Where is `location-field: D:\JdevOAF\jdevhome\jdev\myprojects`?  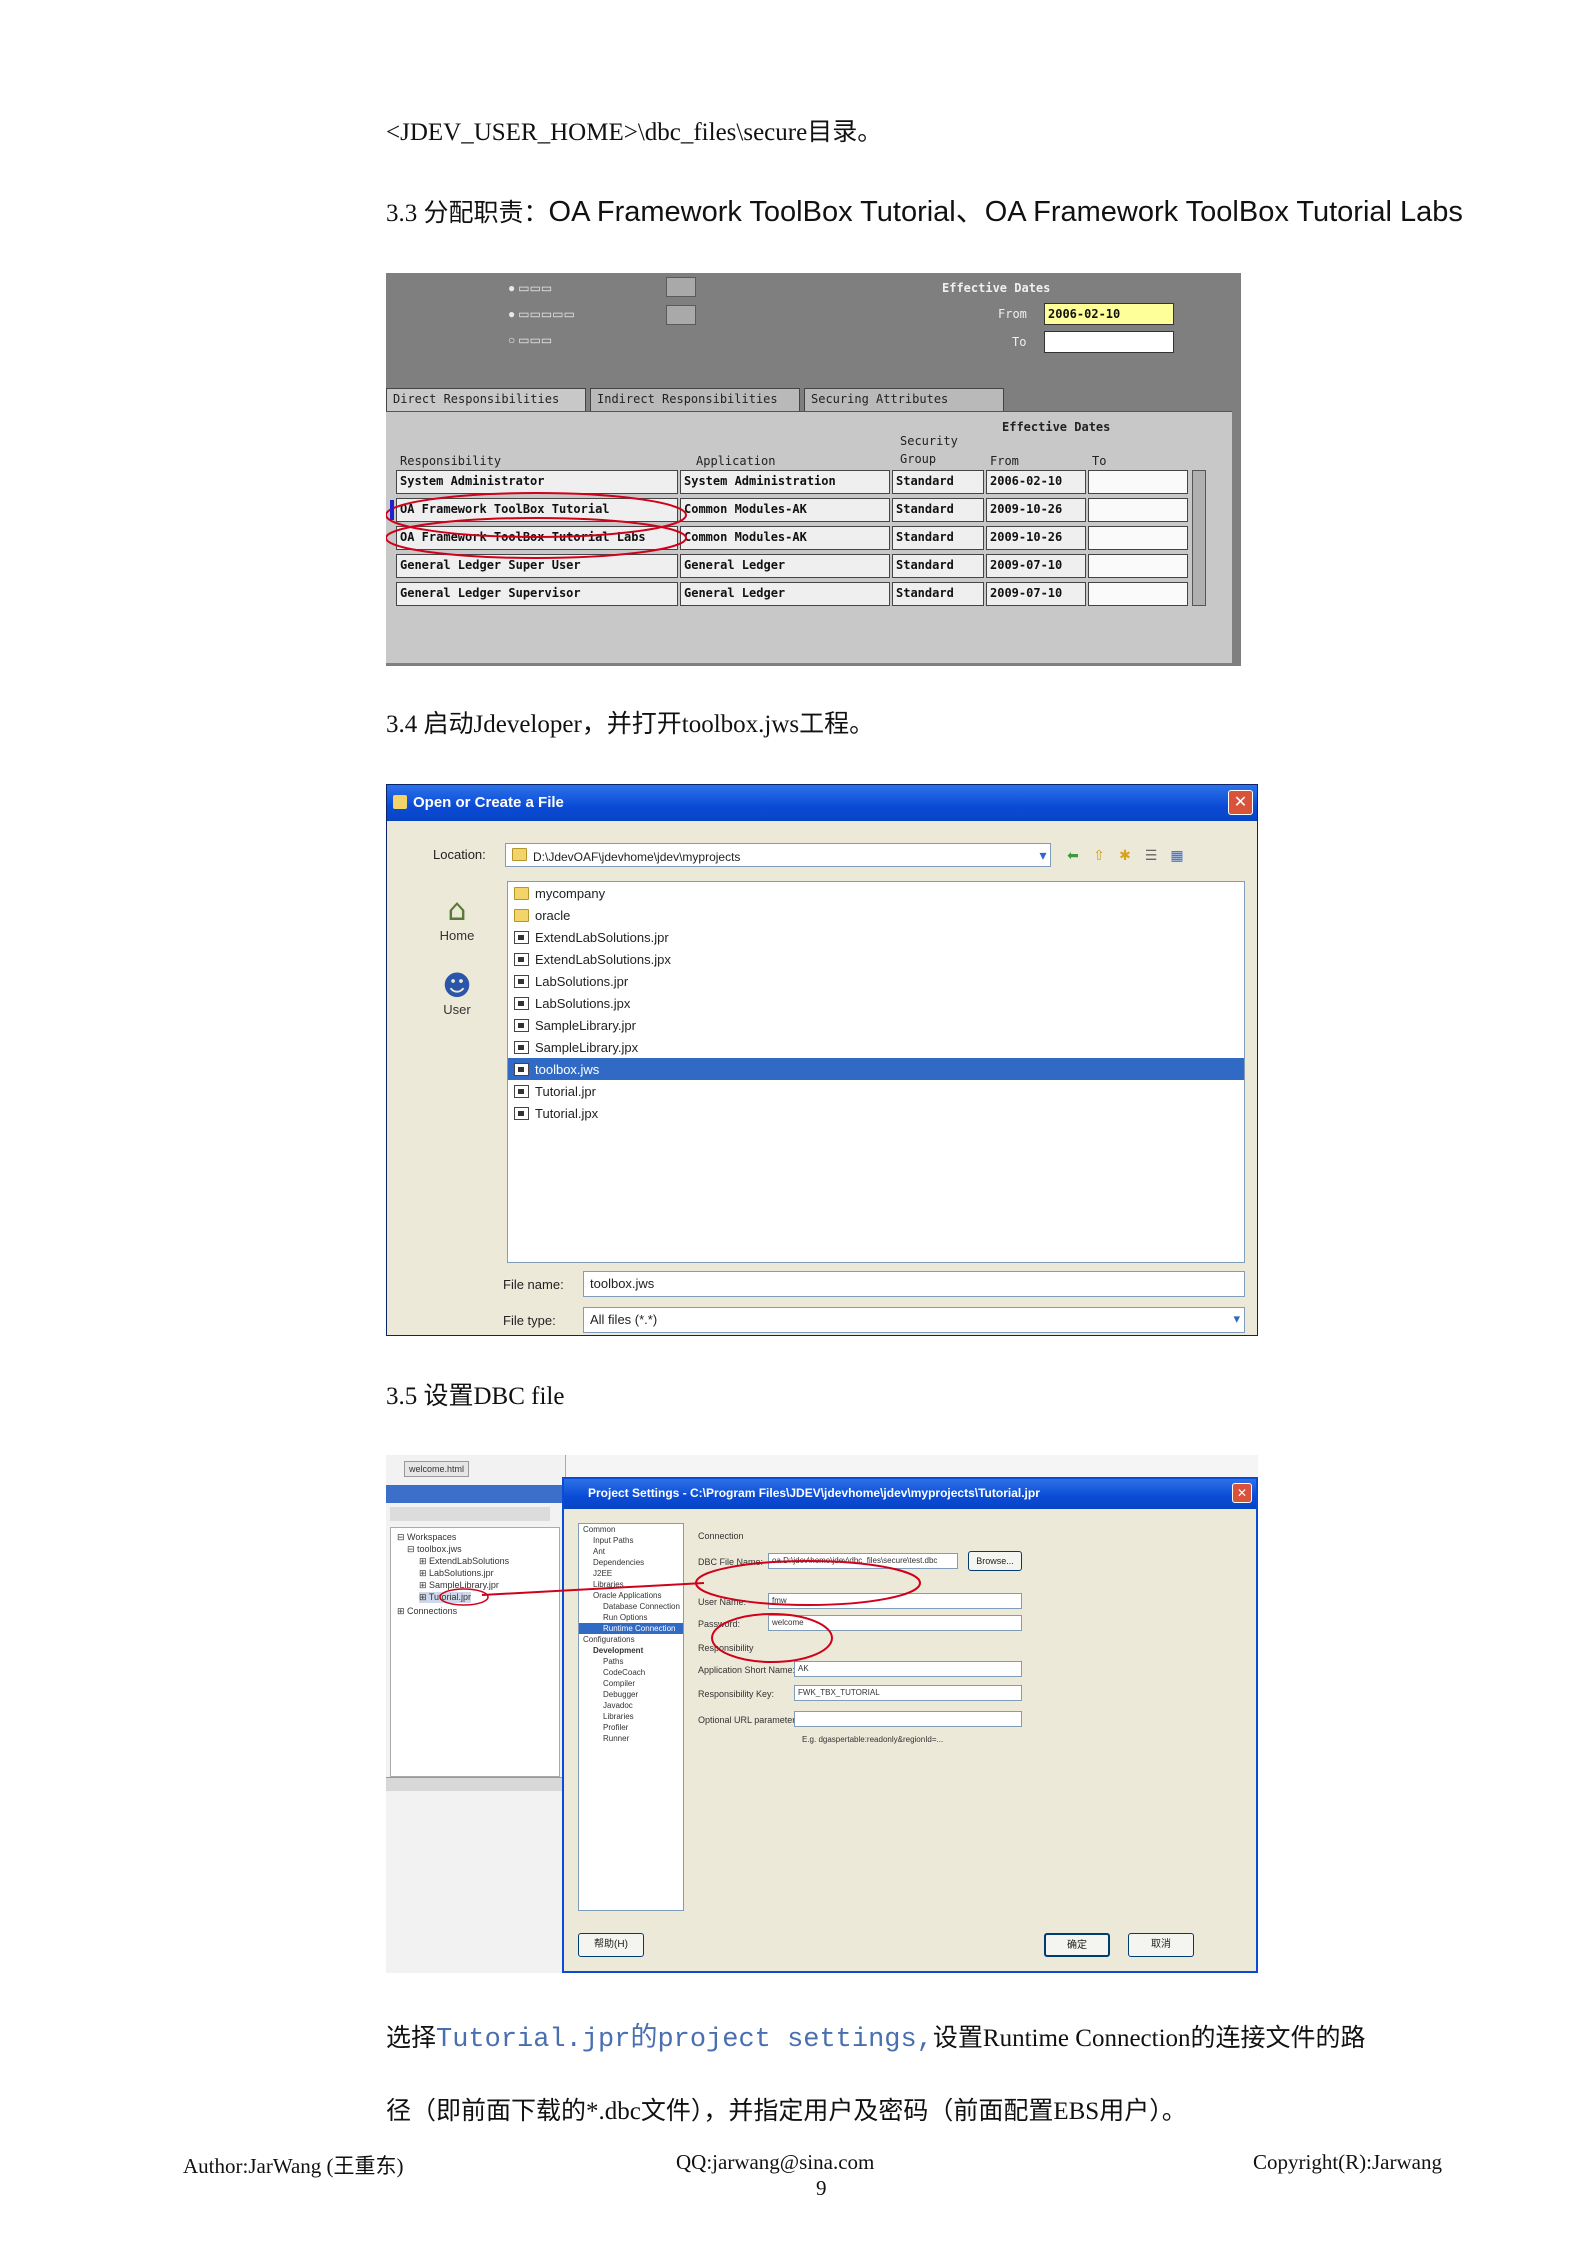 location-field: D:\JdevOAF\jdevhome\jdev\myprojects is located at coordinates (778, 855).